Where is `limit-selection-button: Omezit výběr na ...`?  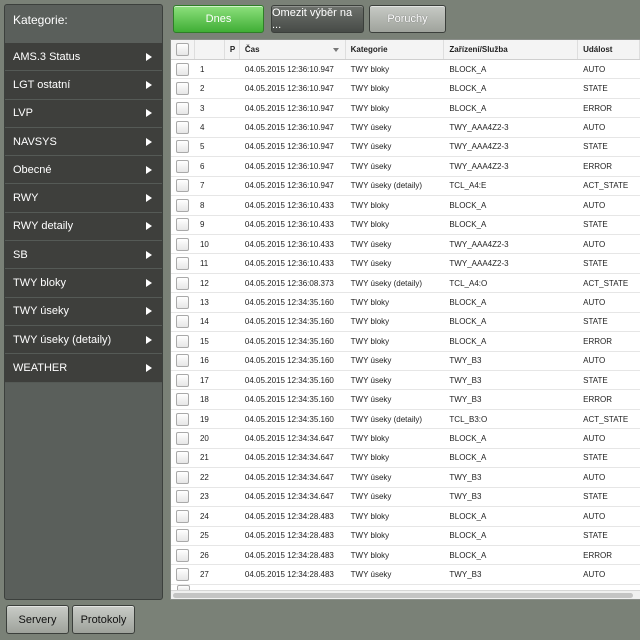
limit-selection-button: Omezit výběr na ... is located at coordinates (317, 19).